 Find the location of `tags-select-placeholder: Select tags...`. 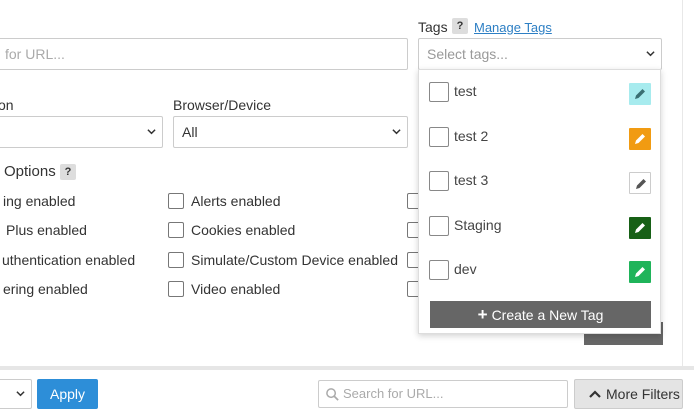

tags-select-placeholder: Select tags... is located at coordinates (467, 54).